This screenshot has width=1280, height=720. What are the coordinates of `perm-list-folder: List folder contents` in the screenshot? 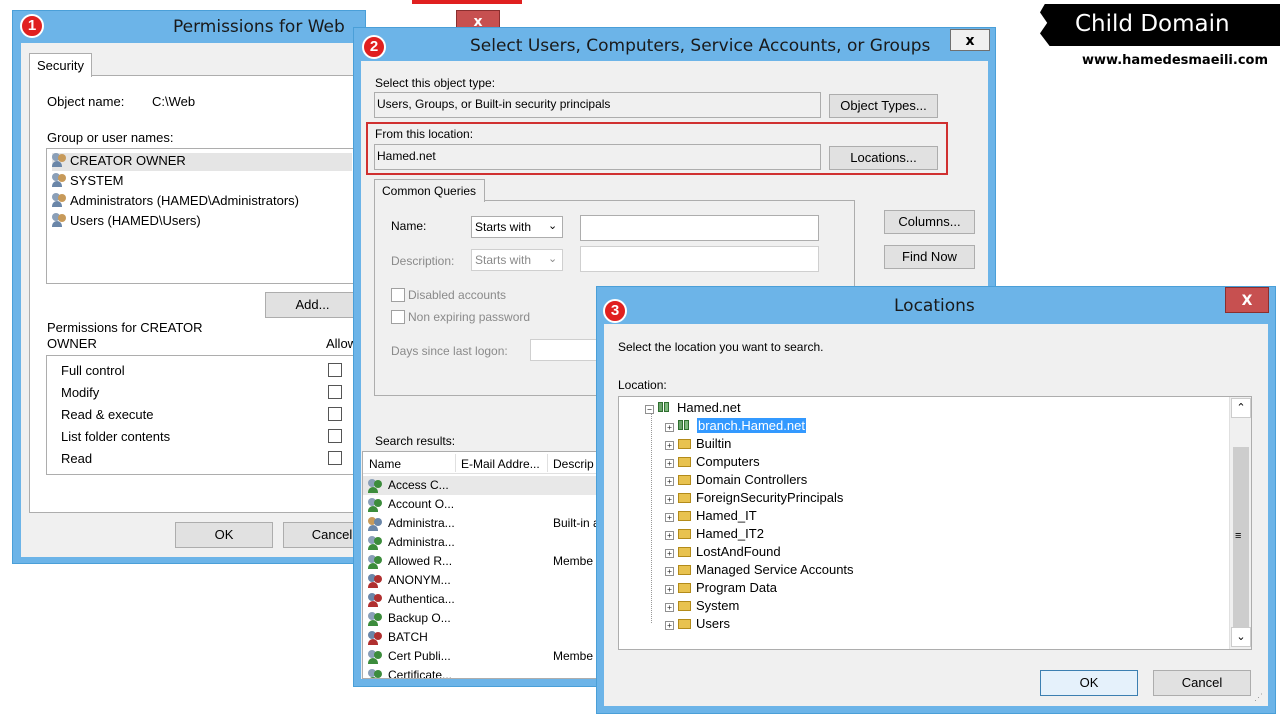 It's located at (116, 436).